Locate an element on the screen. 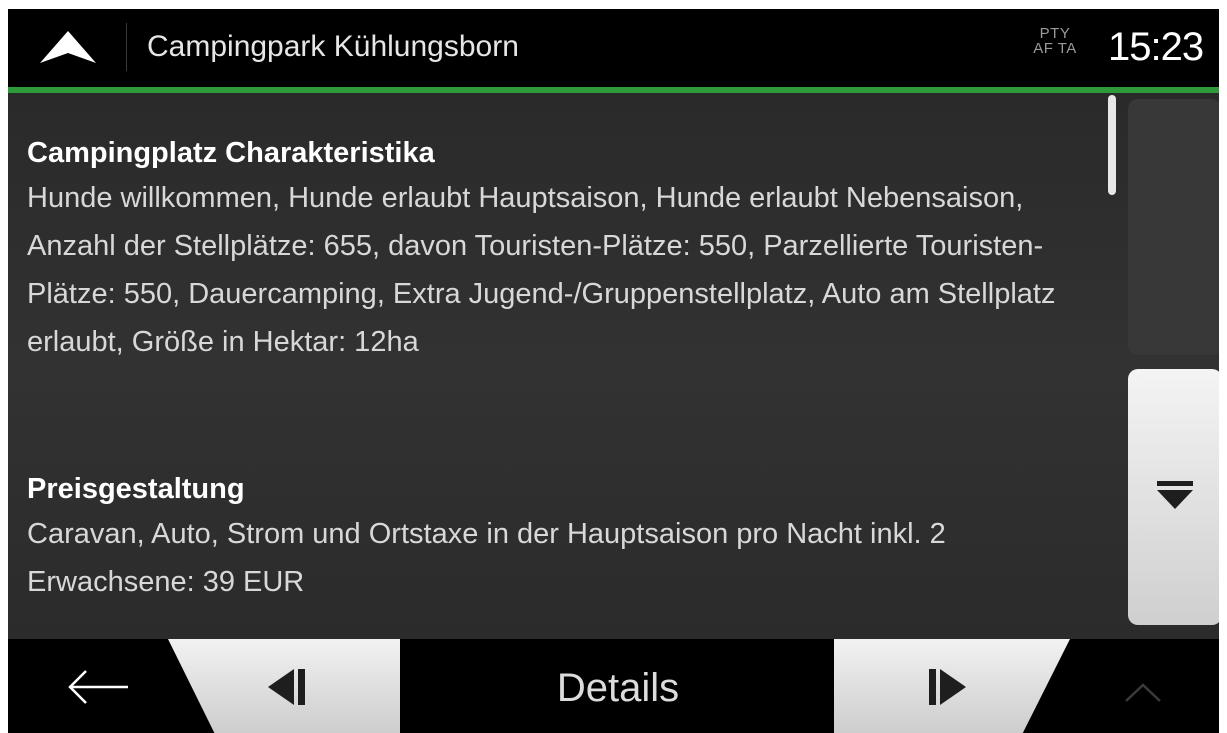 Image resolution: width=1227 pixels, height=733 pixels. scroll-up-button is located at coordinates (1173, 227).